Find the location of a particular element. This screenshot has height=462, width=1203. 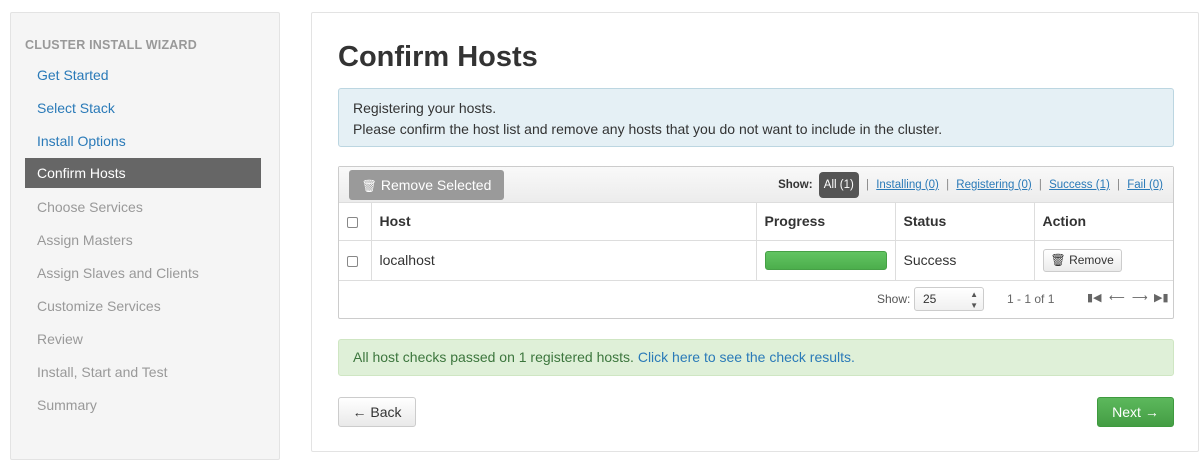

table-row: localhost Success 🗑 Remove is located at coordinates (756, 260).